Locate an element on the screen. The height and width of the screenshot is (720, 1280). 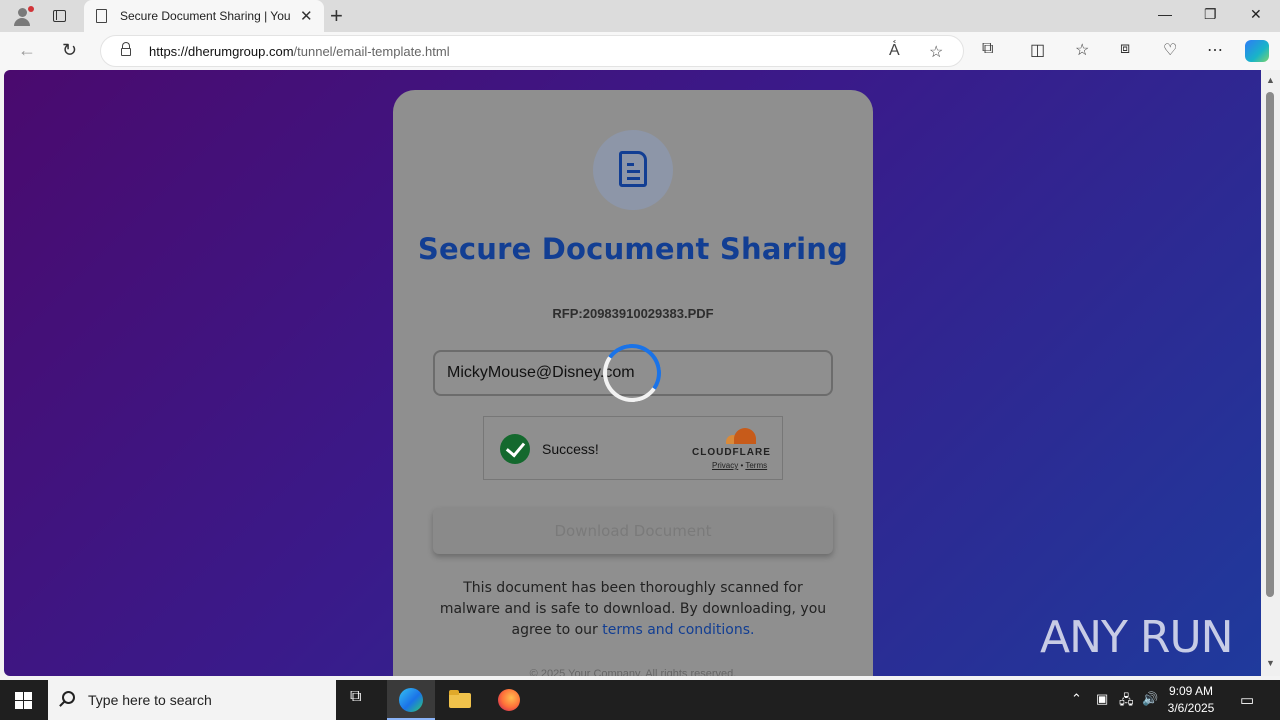
captcha-terms-link: Terms is located at coordinates (756, 465).